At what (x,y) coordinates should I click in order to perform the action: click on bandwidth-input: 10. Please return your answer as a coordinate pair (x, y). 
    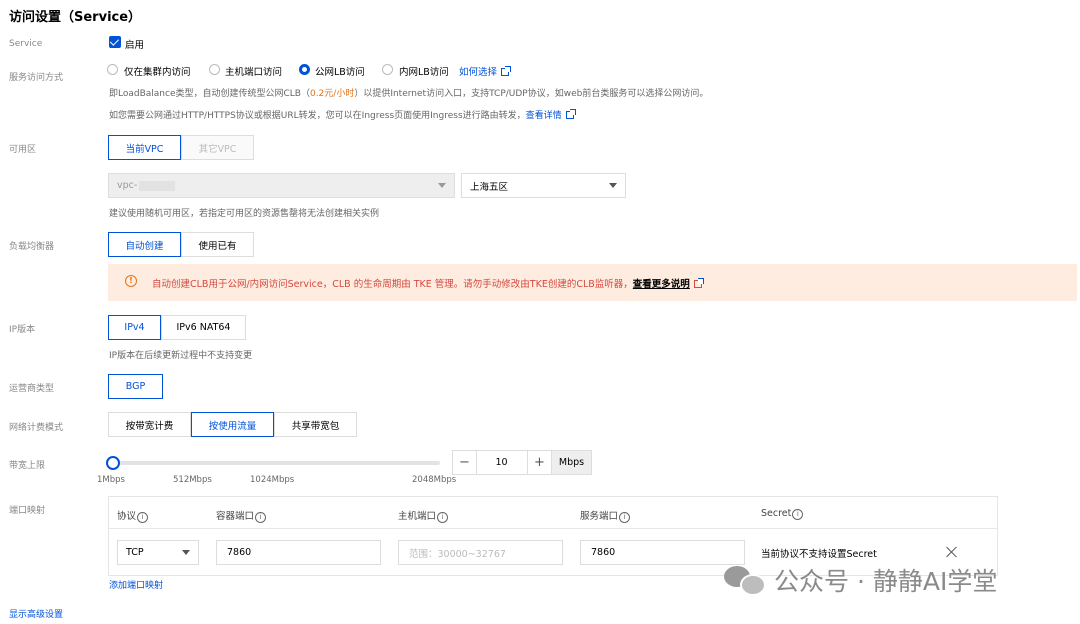
    Looking at the image, I should click on (501, 462).